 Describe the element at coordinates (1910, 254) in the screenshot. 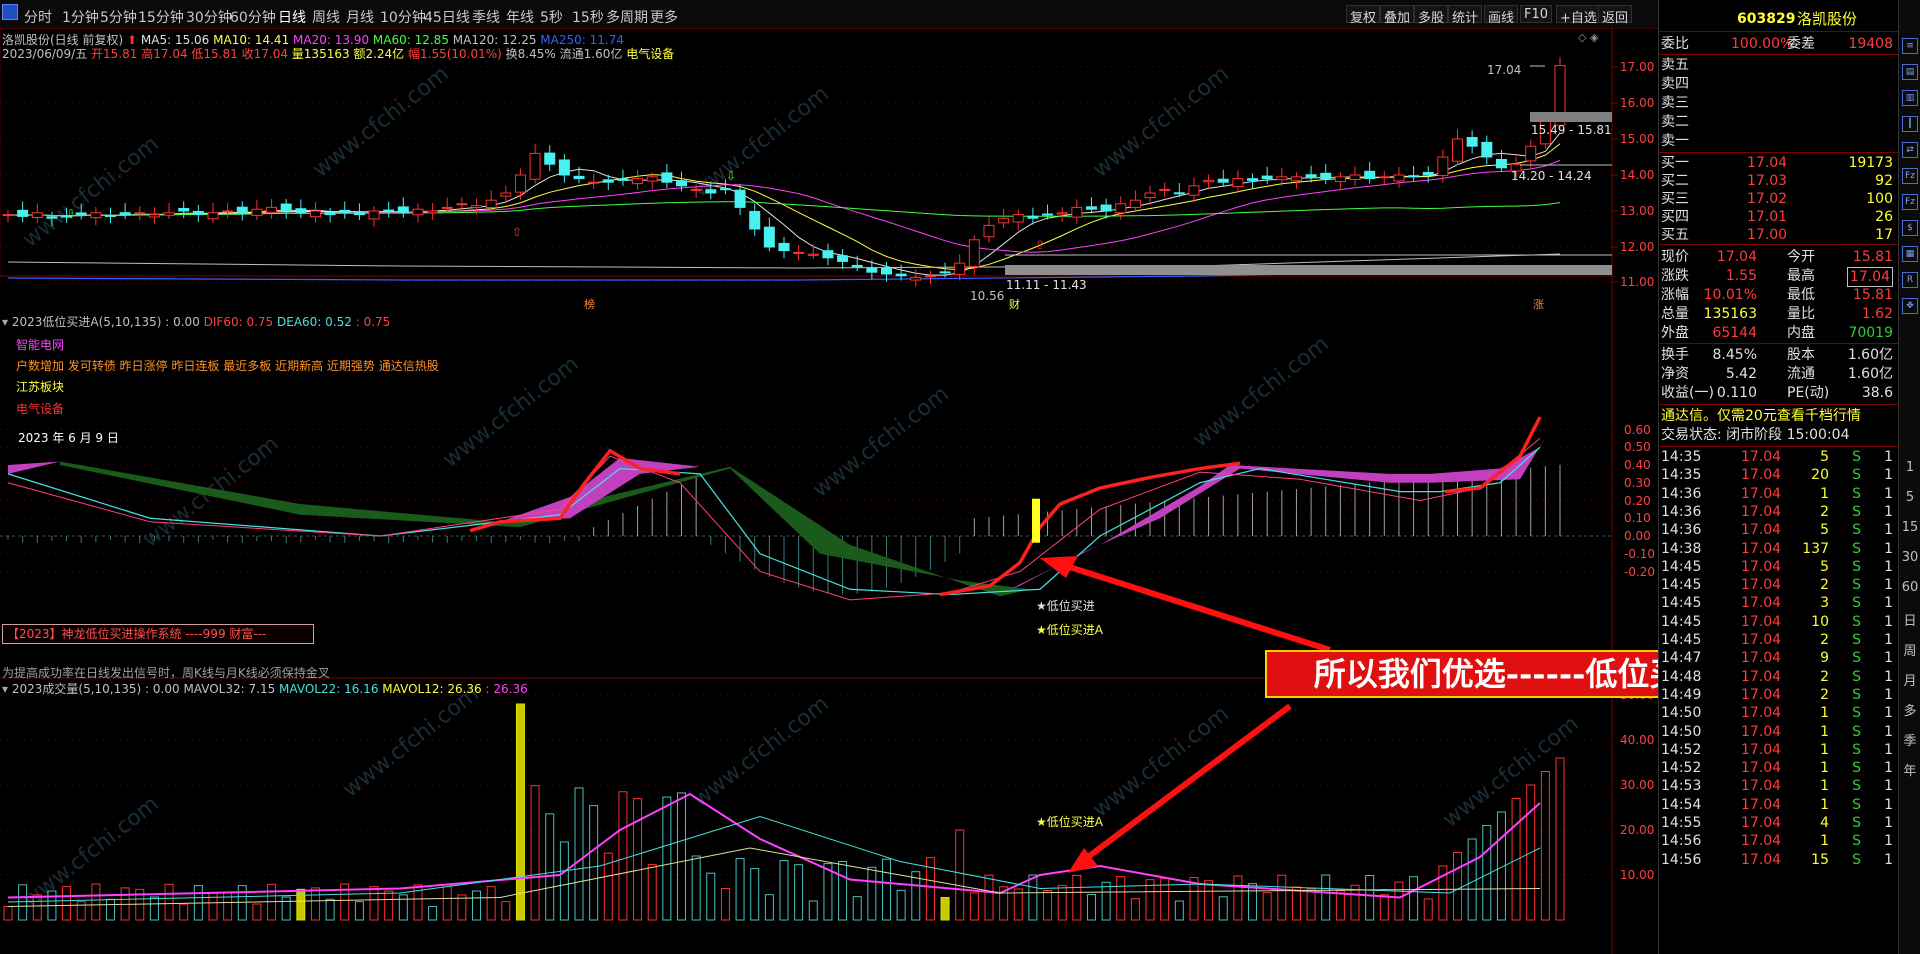

I see `table-icon: ▦` at that location.